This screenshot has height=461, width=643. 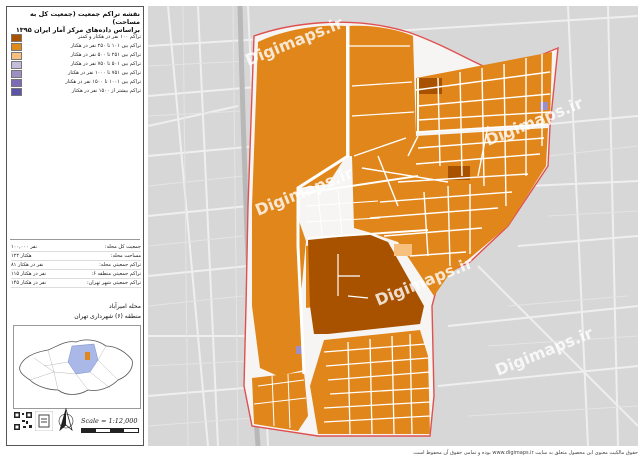 I want to click on inset-locator-map, so click(x=77, y=367).